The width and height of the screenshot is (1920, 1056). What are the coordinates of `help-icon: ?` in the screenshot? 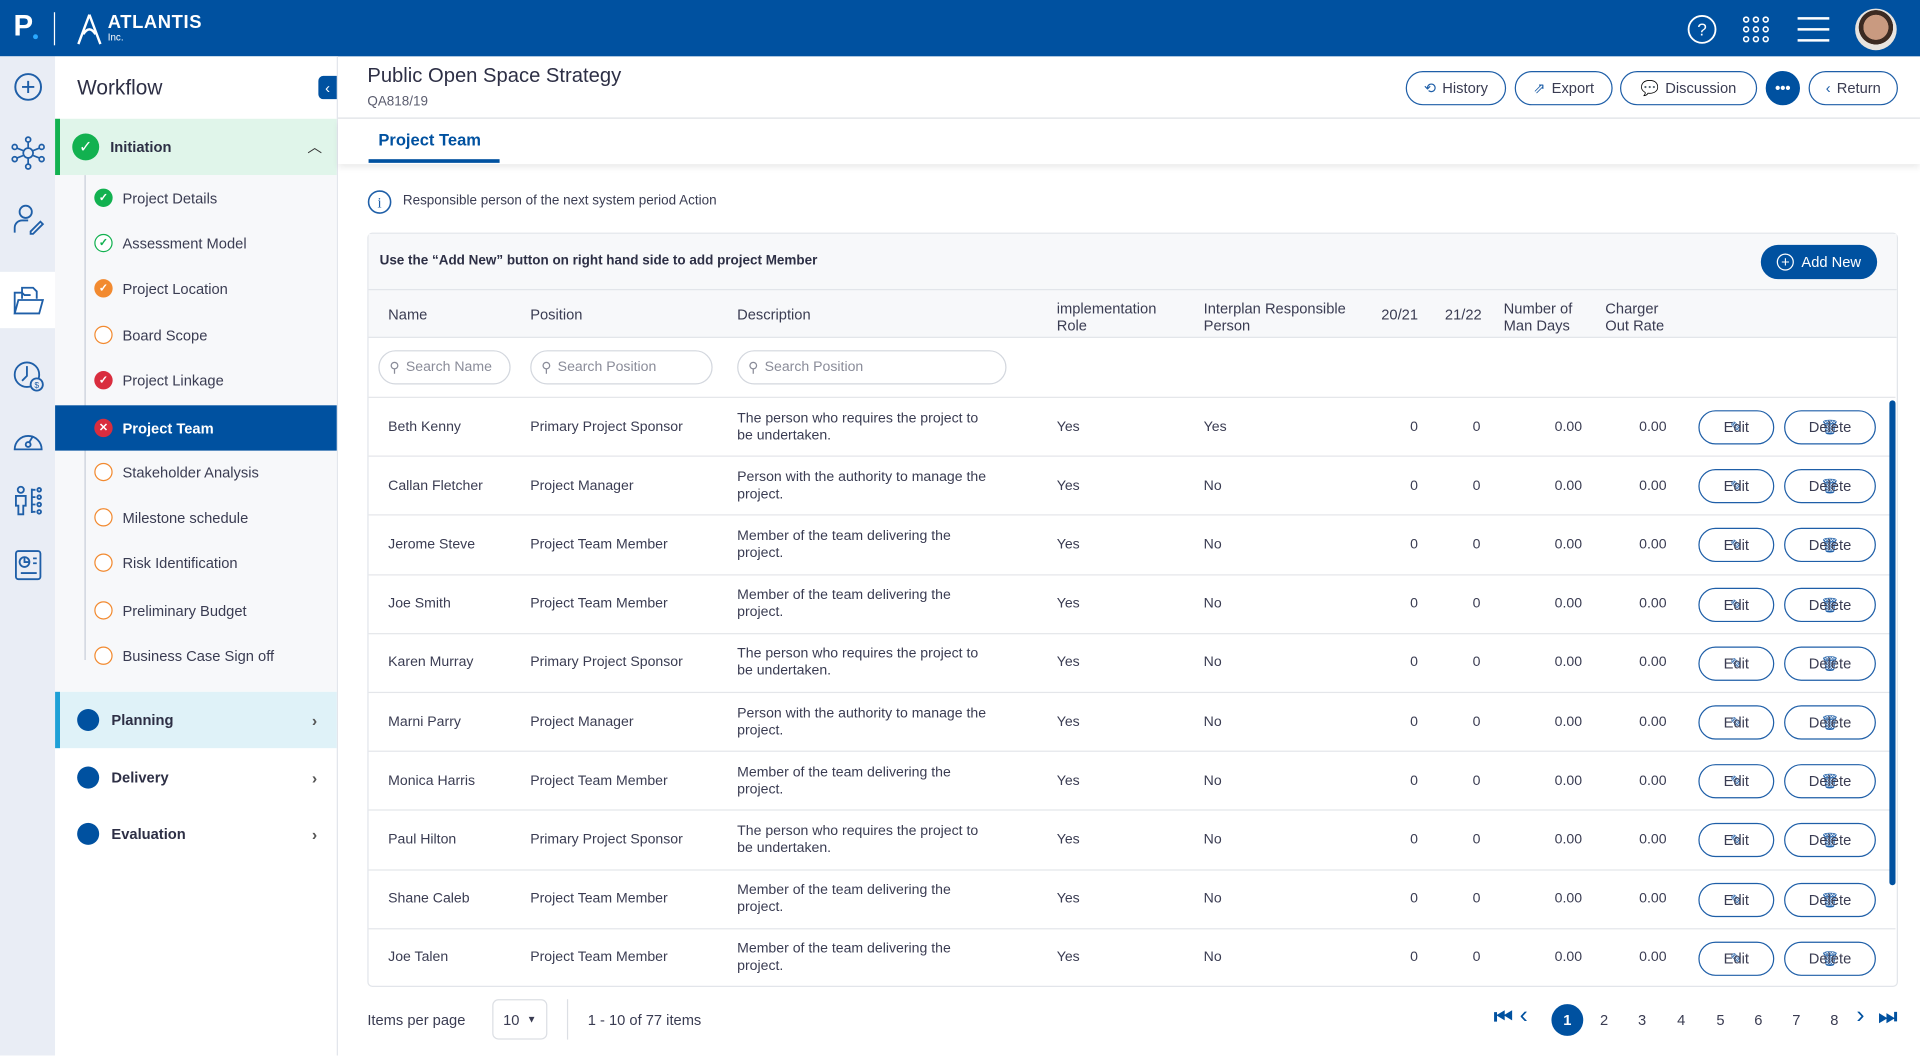 It's located at (1702, 29).